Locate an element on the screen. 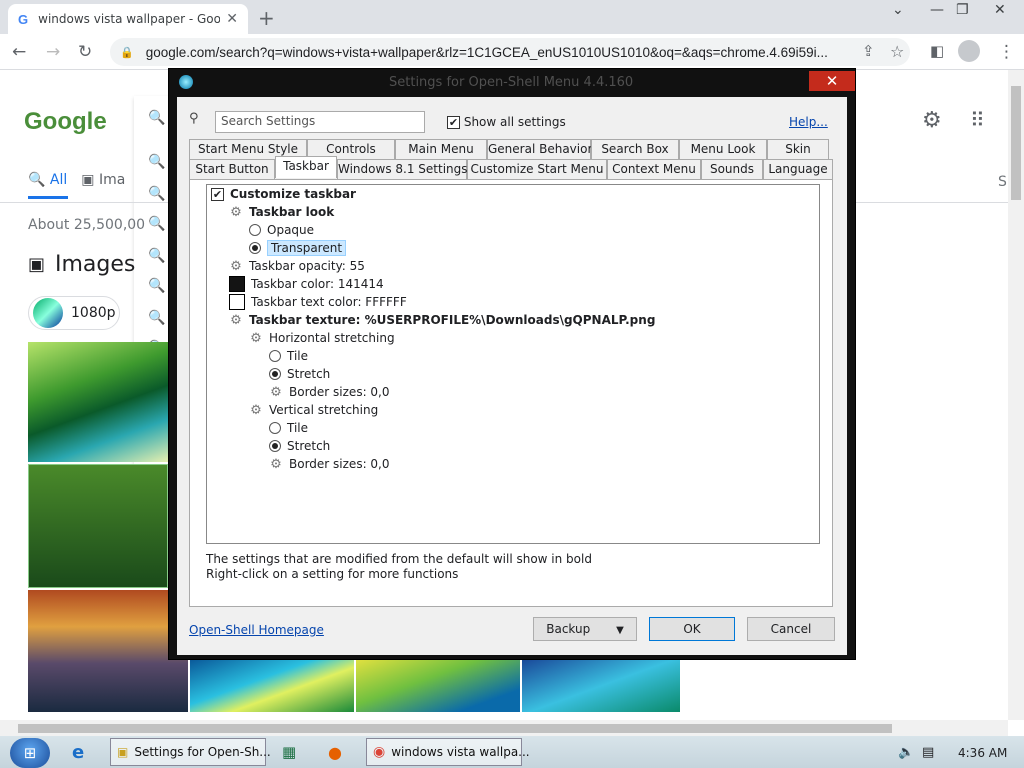 The width and height of the screenshot is (1024, 768). filter-chip: 1080p is located at coordinates (74, 313).